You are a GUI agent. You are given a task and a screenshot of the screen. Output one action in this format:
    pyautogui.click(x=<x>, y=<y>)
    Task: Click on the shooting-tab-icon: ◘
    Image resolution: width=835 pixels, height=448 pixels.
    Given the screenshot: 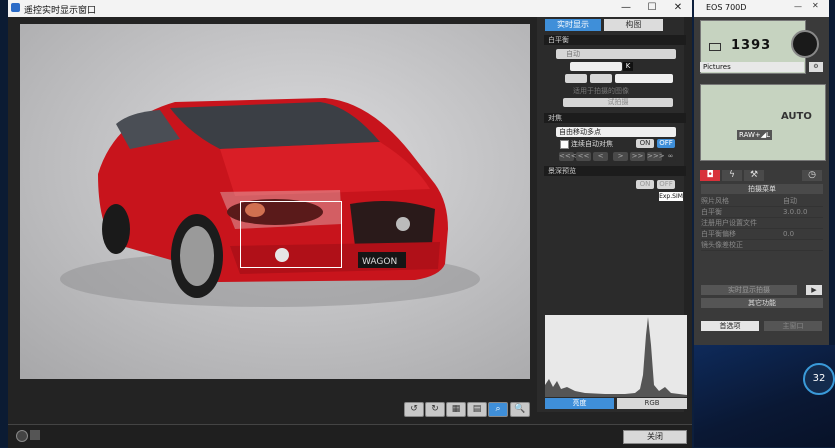 What is the action you would take?
    pyautogui.click(x=710, y=175)
    